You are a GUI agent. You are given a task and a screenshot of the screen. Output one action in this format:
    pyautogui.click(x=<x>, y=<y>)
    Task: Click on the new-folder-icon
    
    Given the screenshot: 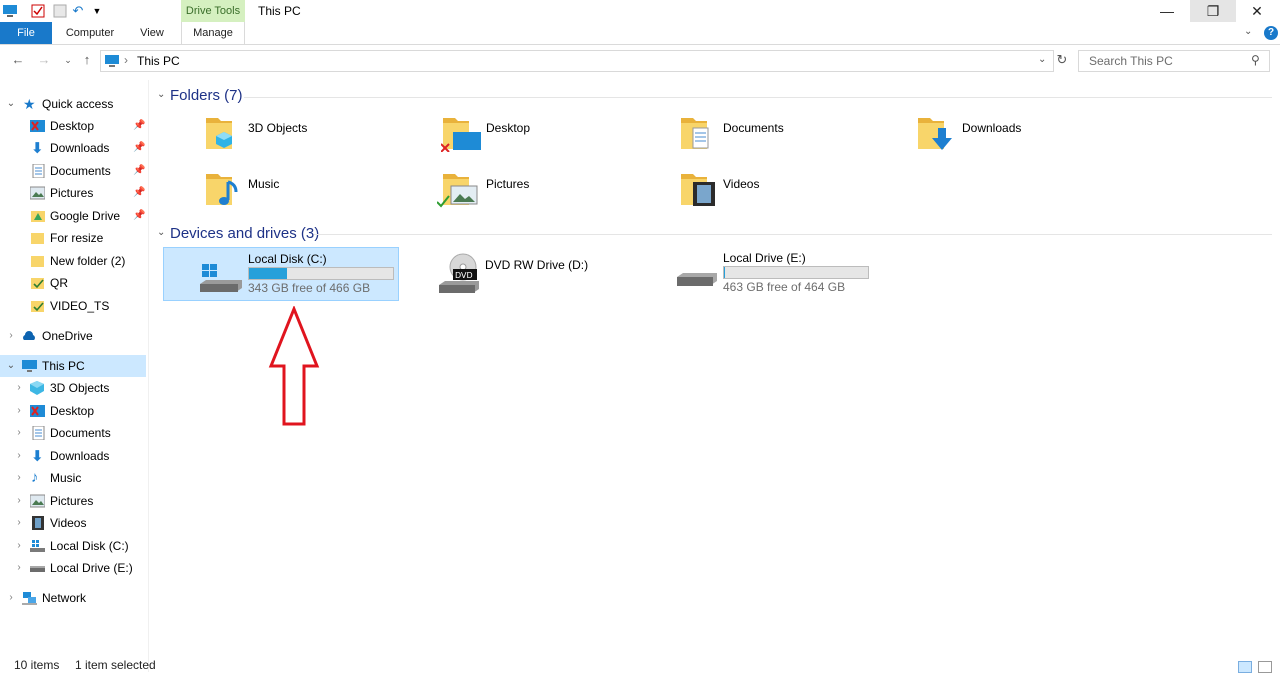 What is the action you would take?
    pyautogui.click(x=60, y=11)
    